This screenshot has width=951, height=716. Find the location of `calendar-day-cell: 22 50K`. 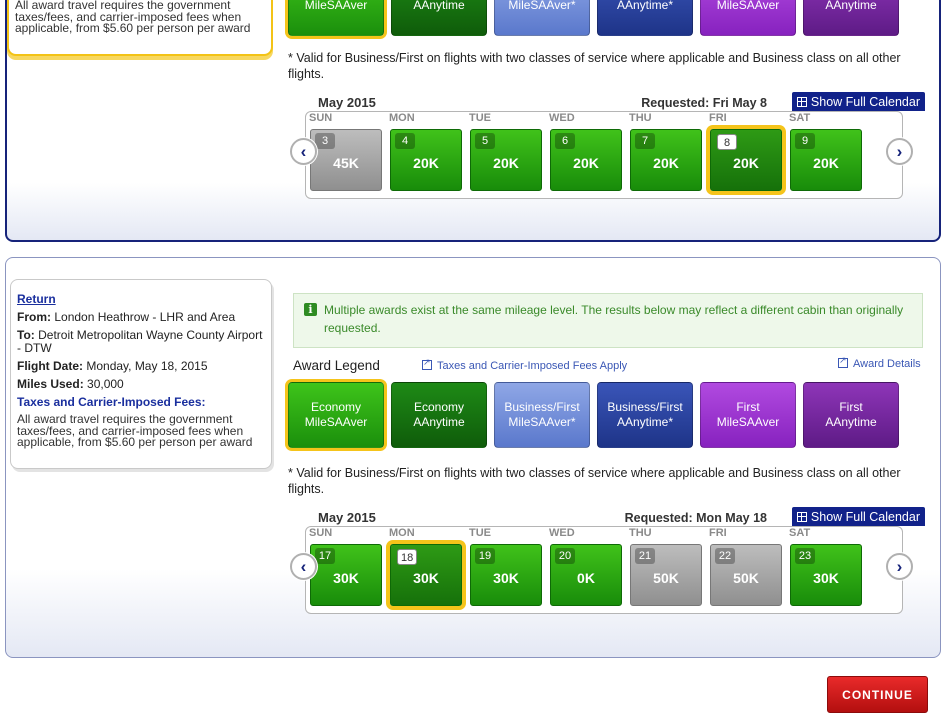

calendar-day-cell: 22 50K is located at coordinates (746, 575).